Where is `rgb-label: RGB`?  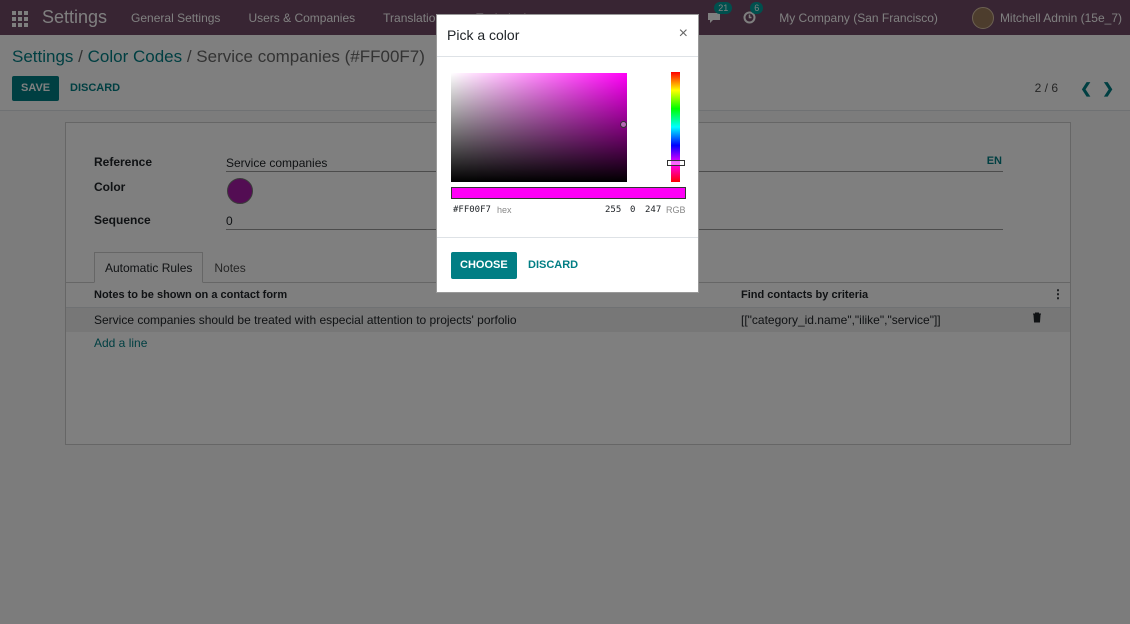
rgb-label: RGB is located at coordinates (676, 210).